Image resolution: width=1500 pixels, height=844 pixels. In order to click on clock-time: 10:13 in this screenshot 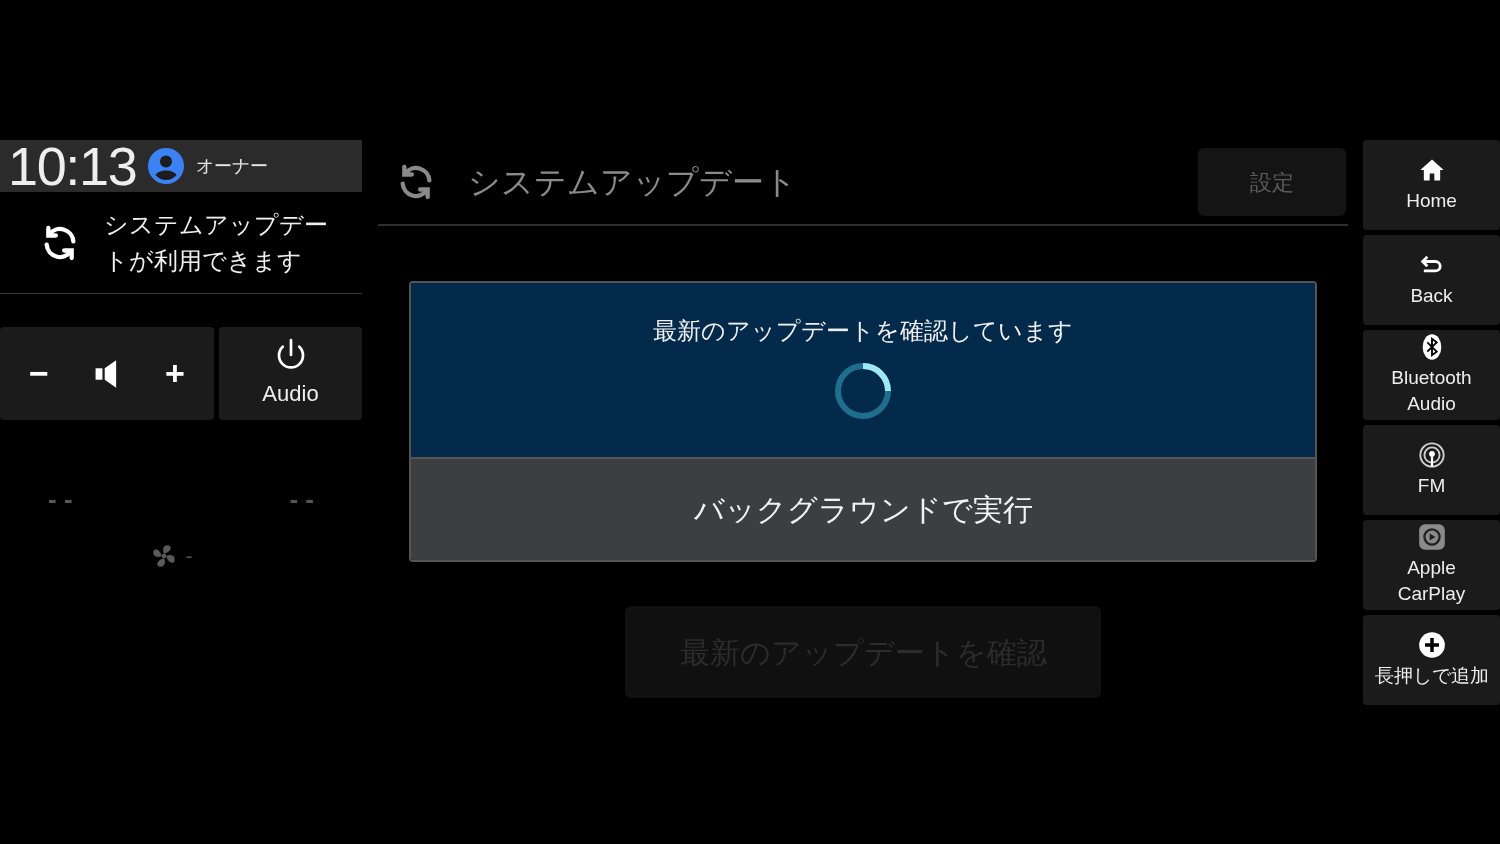, I will do `click(72, 166)`.